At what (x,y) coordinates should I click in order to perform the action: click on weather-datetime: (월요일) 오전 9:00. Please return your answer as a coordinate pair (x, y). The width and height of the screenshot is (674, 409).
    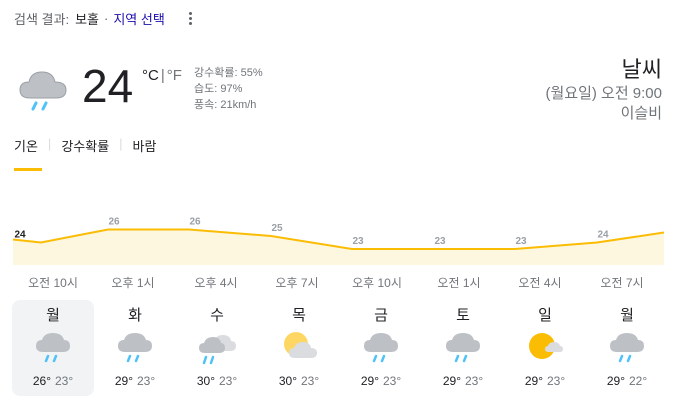
    Looking at the image, I should click on (603, 93).